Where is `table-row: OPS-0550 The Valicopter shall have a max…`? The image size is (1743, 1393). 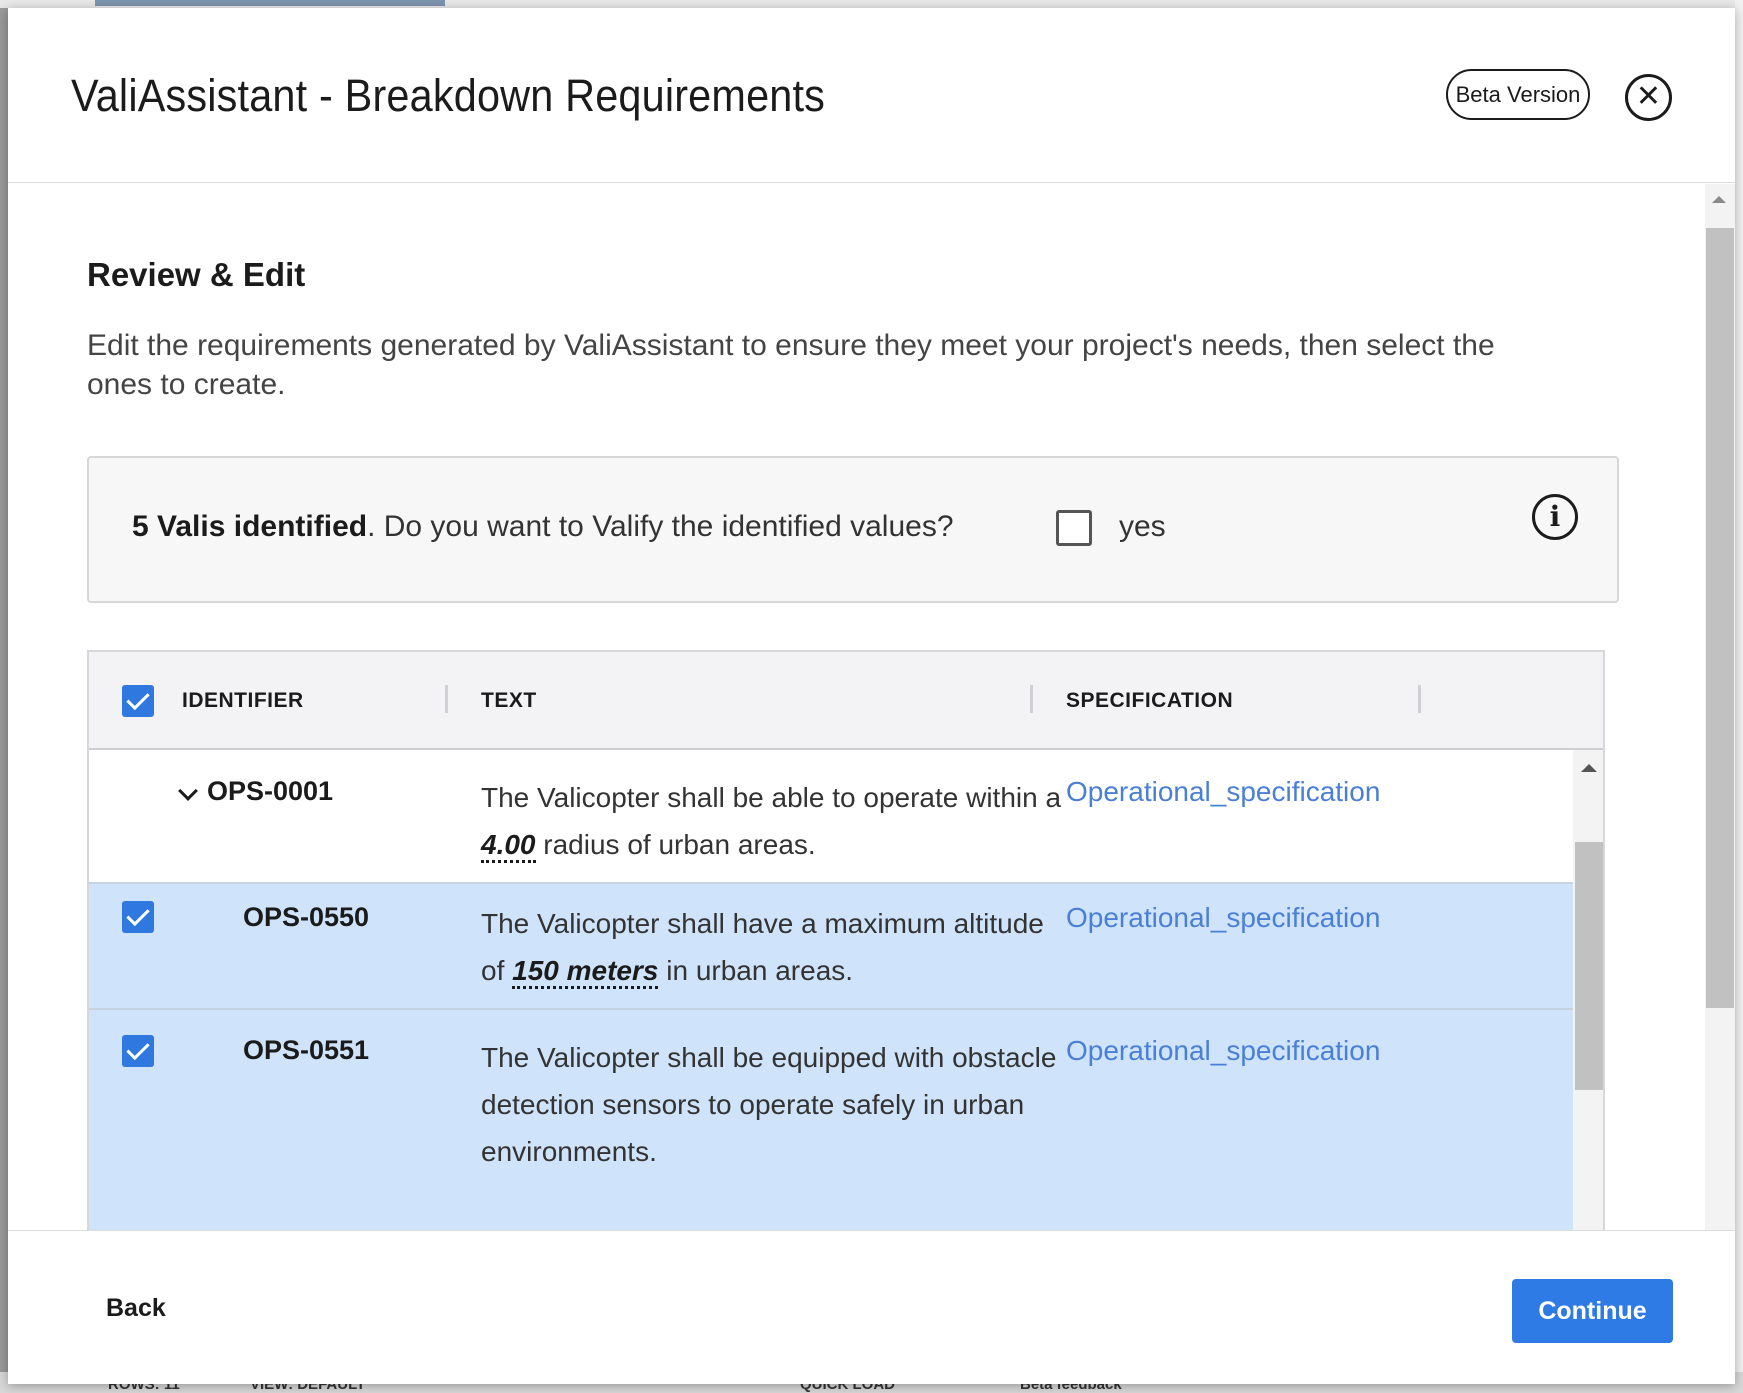 table-row: OPS-0550 The Valicopter shall have a max… is located at coordinates (831, 947).